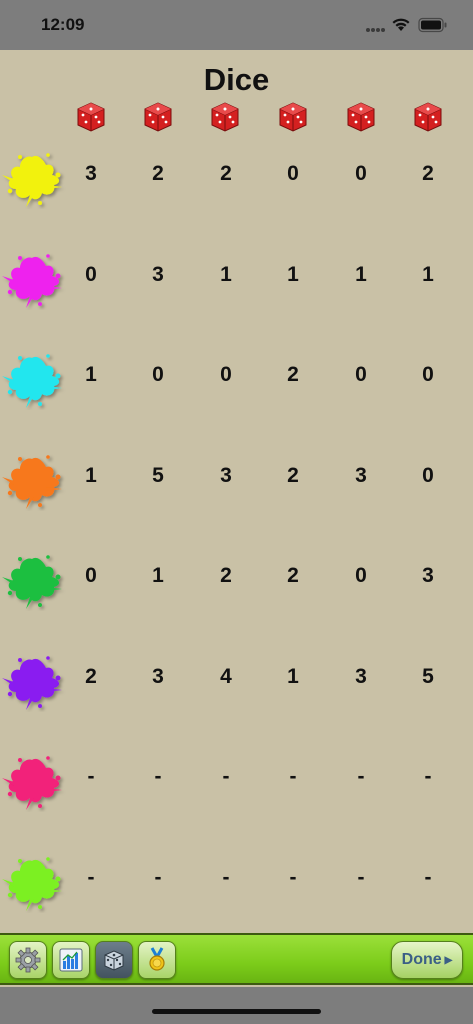  Describe the element at coordinates (33, 780) in the screenshot. I see `pink-paint-splat-icon` at that location.